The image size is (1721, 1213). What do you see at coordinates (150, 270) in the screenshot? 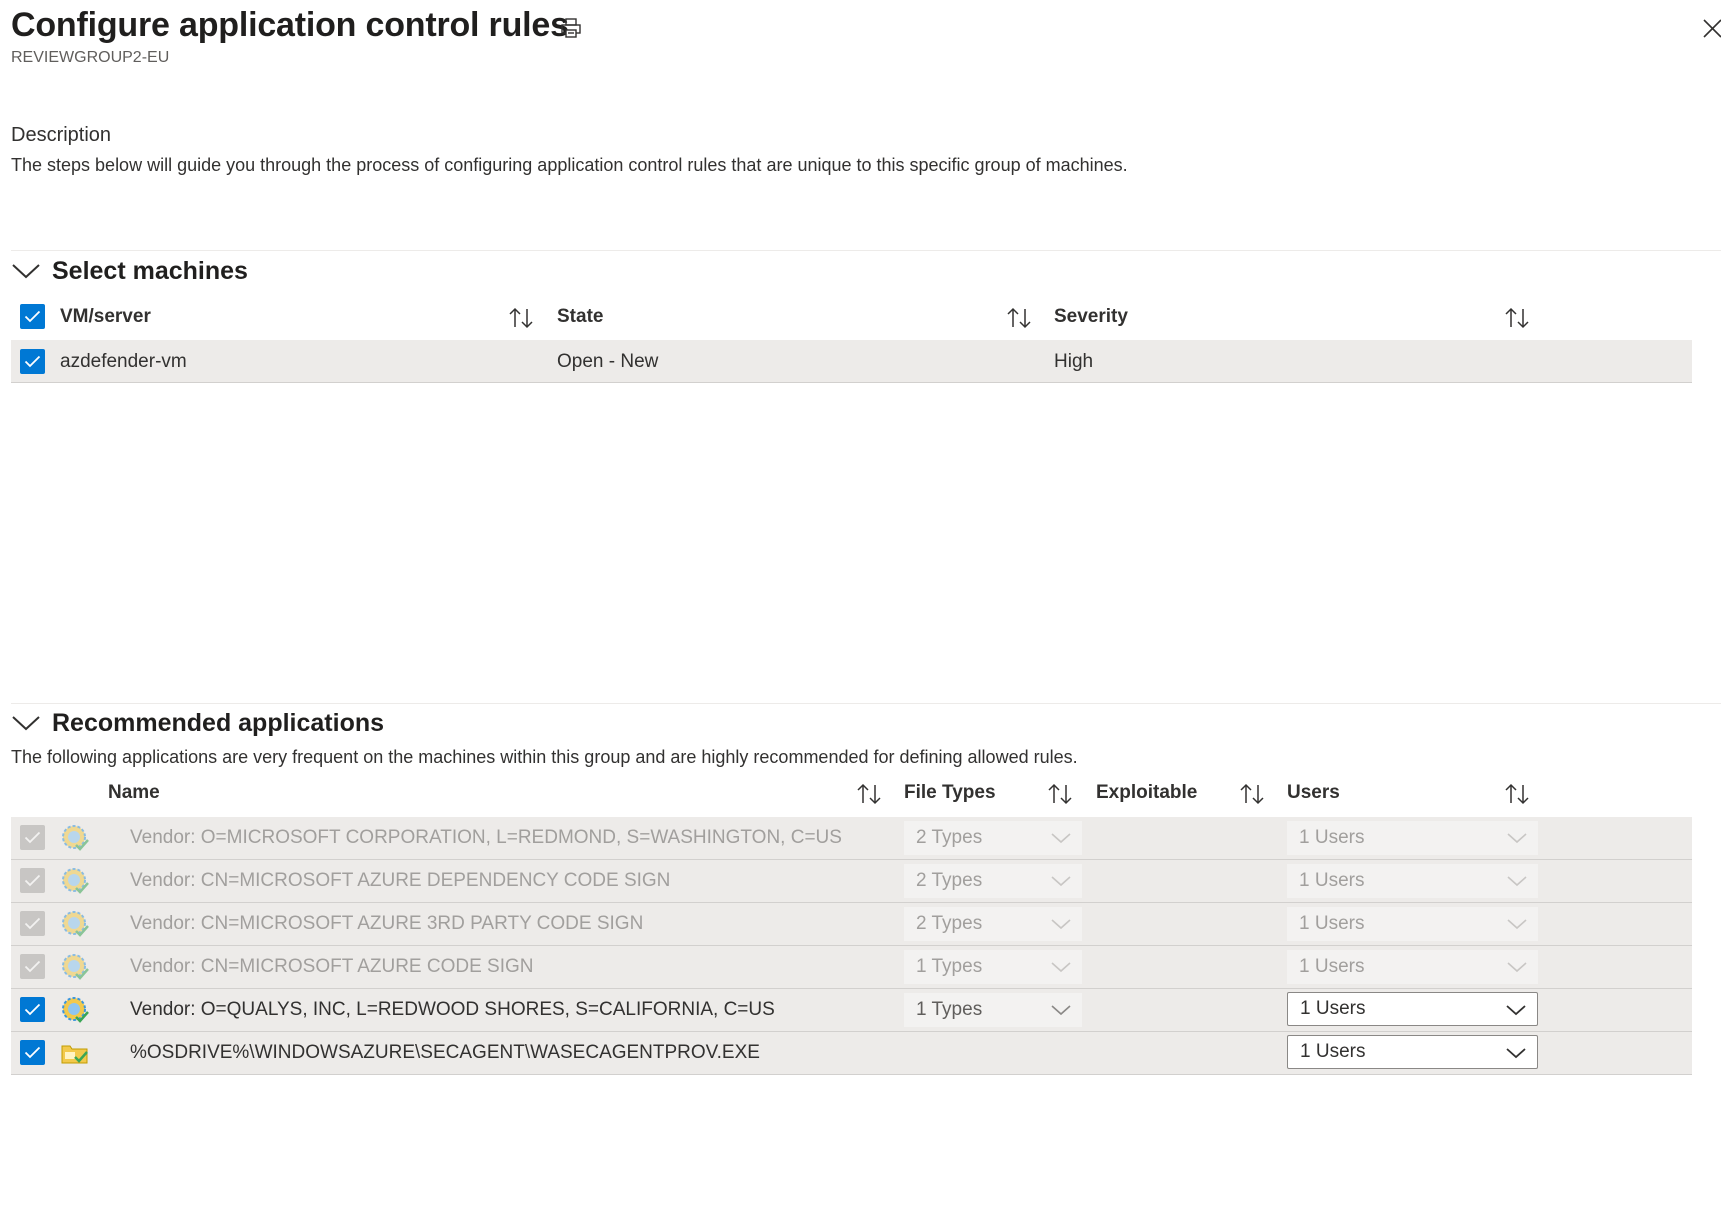
I see `select-machines-title: Select machines` at bounding box center [150, 270].